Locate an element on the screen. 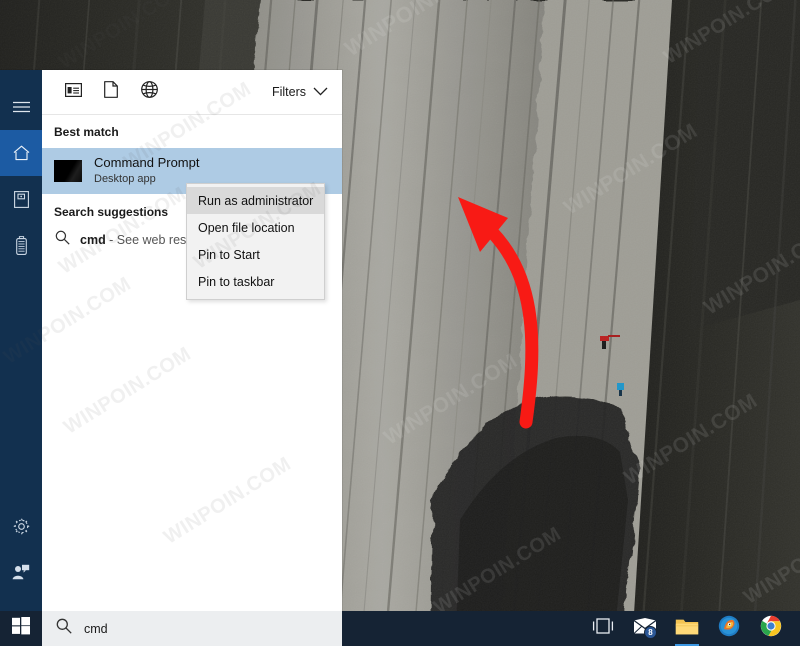  taskbar: cmd 8 is located at coordinates (400, 628).